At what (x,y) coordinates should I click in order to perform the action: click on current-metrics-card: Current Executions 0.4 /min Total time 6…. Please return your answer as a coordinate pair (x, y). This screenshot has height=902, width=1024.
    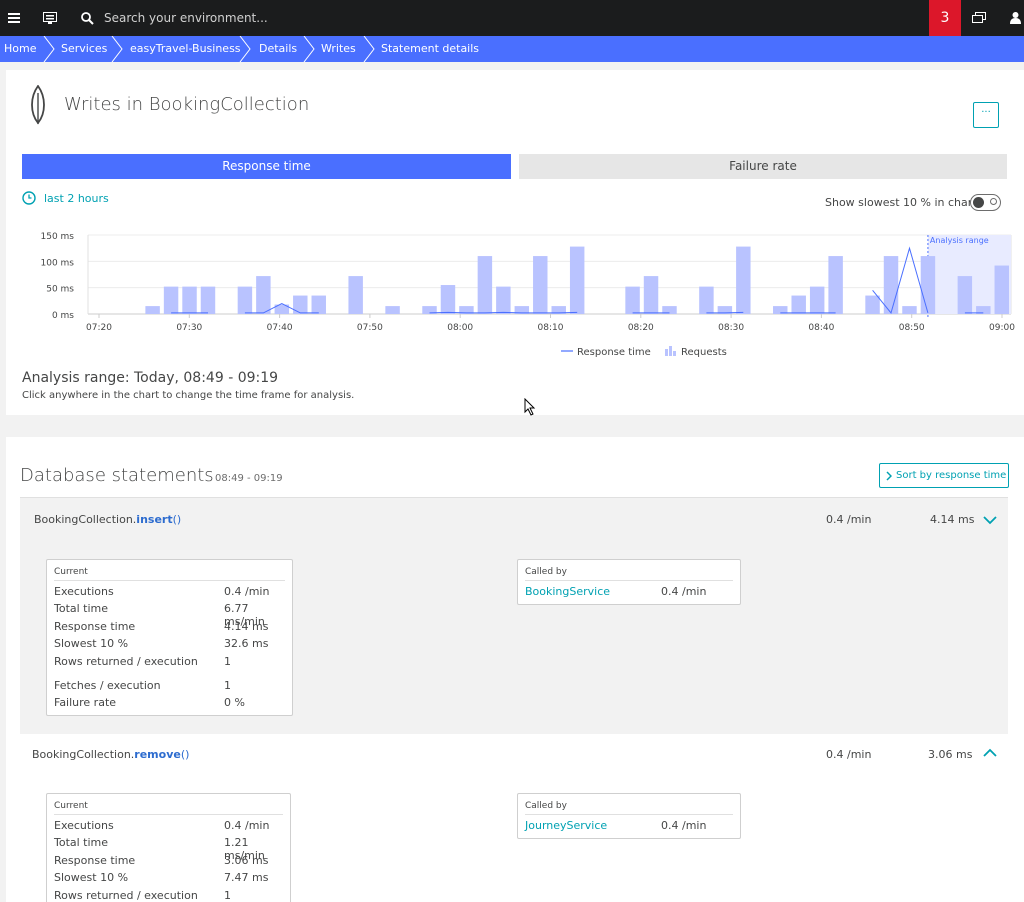
    Looking at the image, I should click on (169, 637).